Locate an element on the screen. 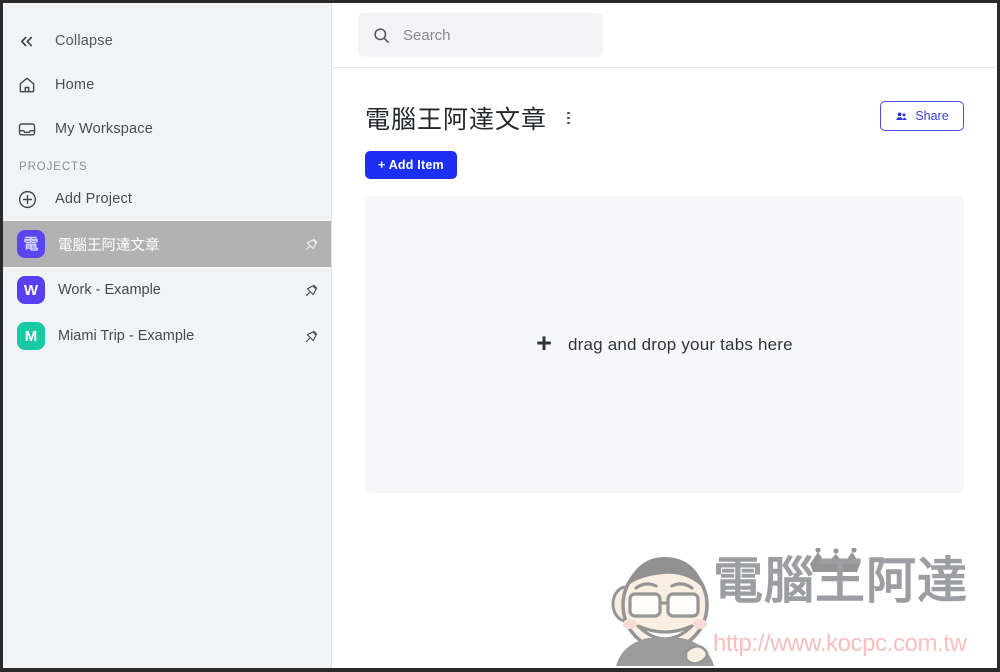  projects-section-label: PROJECTS is located at coordinates (53, 167).